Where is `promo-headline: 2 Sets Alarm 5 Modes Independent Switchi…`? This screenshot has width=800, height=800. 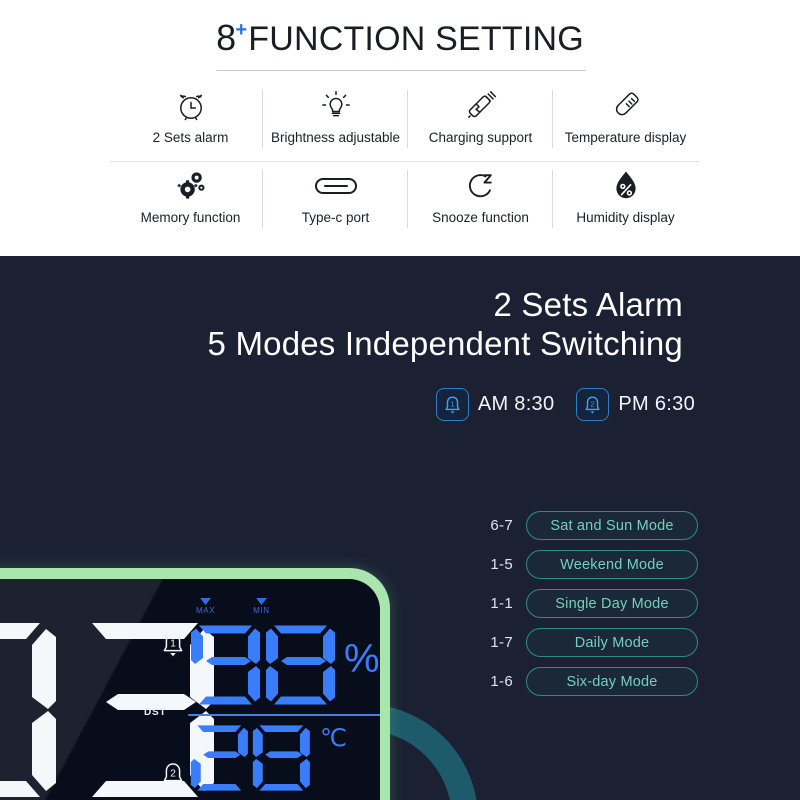
promo-headline: 2 Sets Alarm 5 Modes Independent Switchi… is located at coordinates (400, 325).